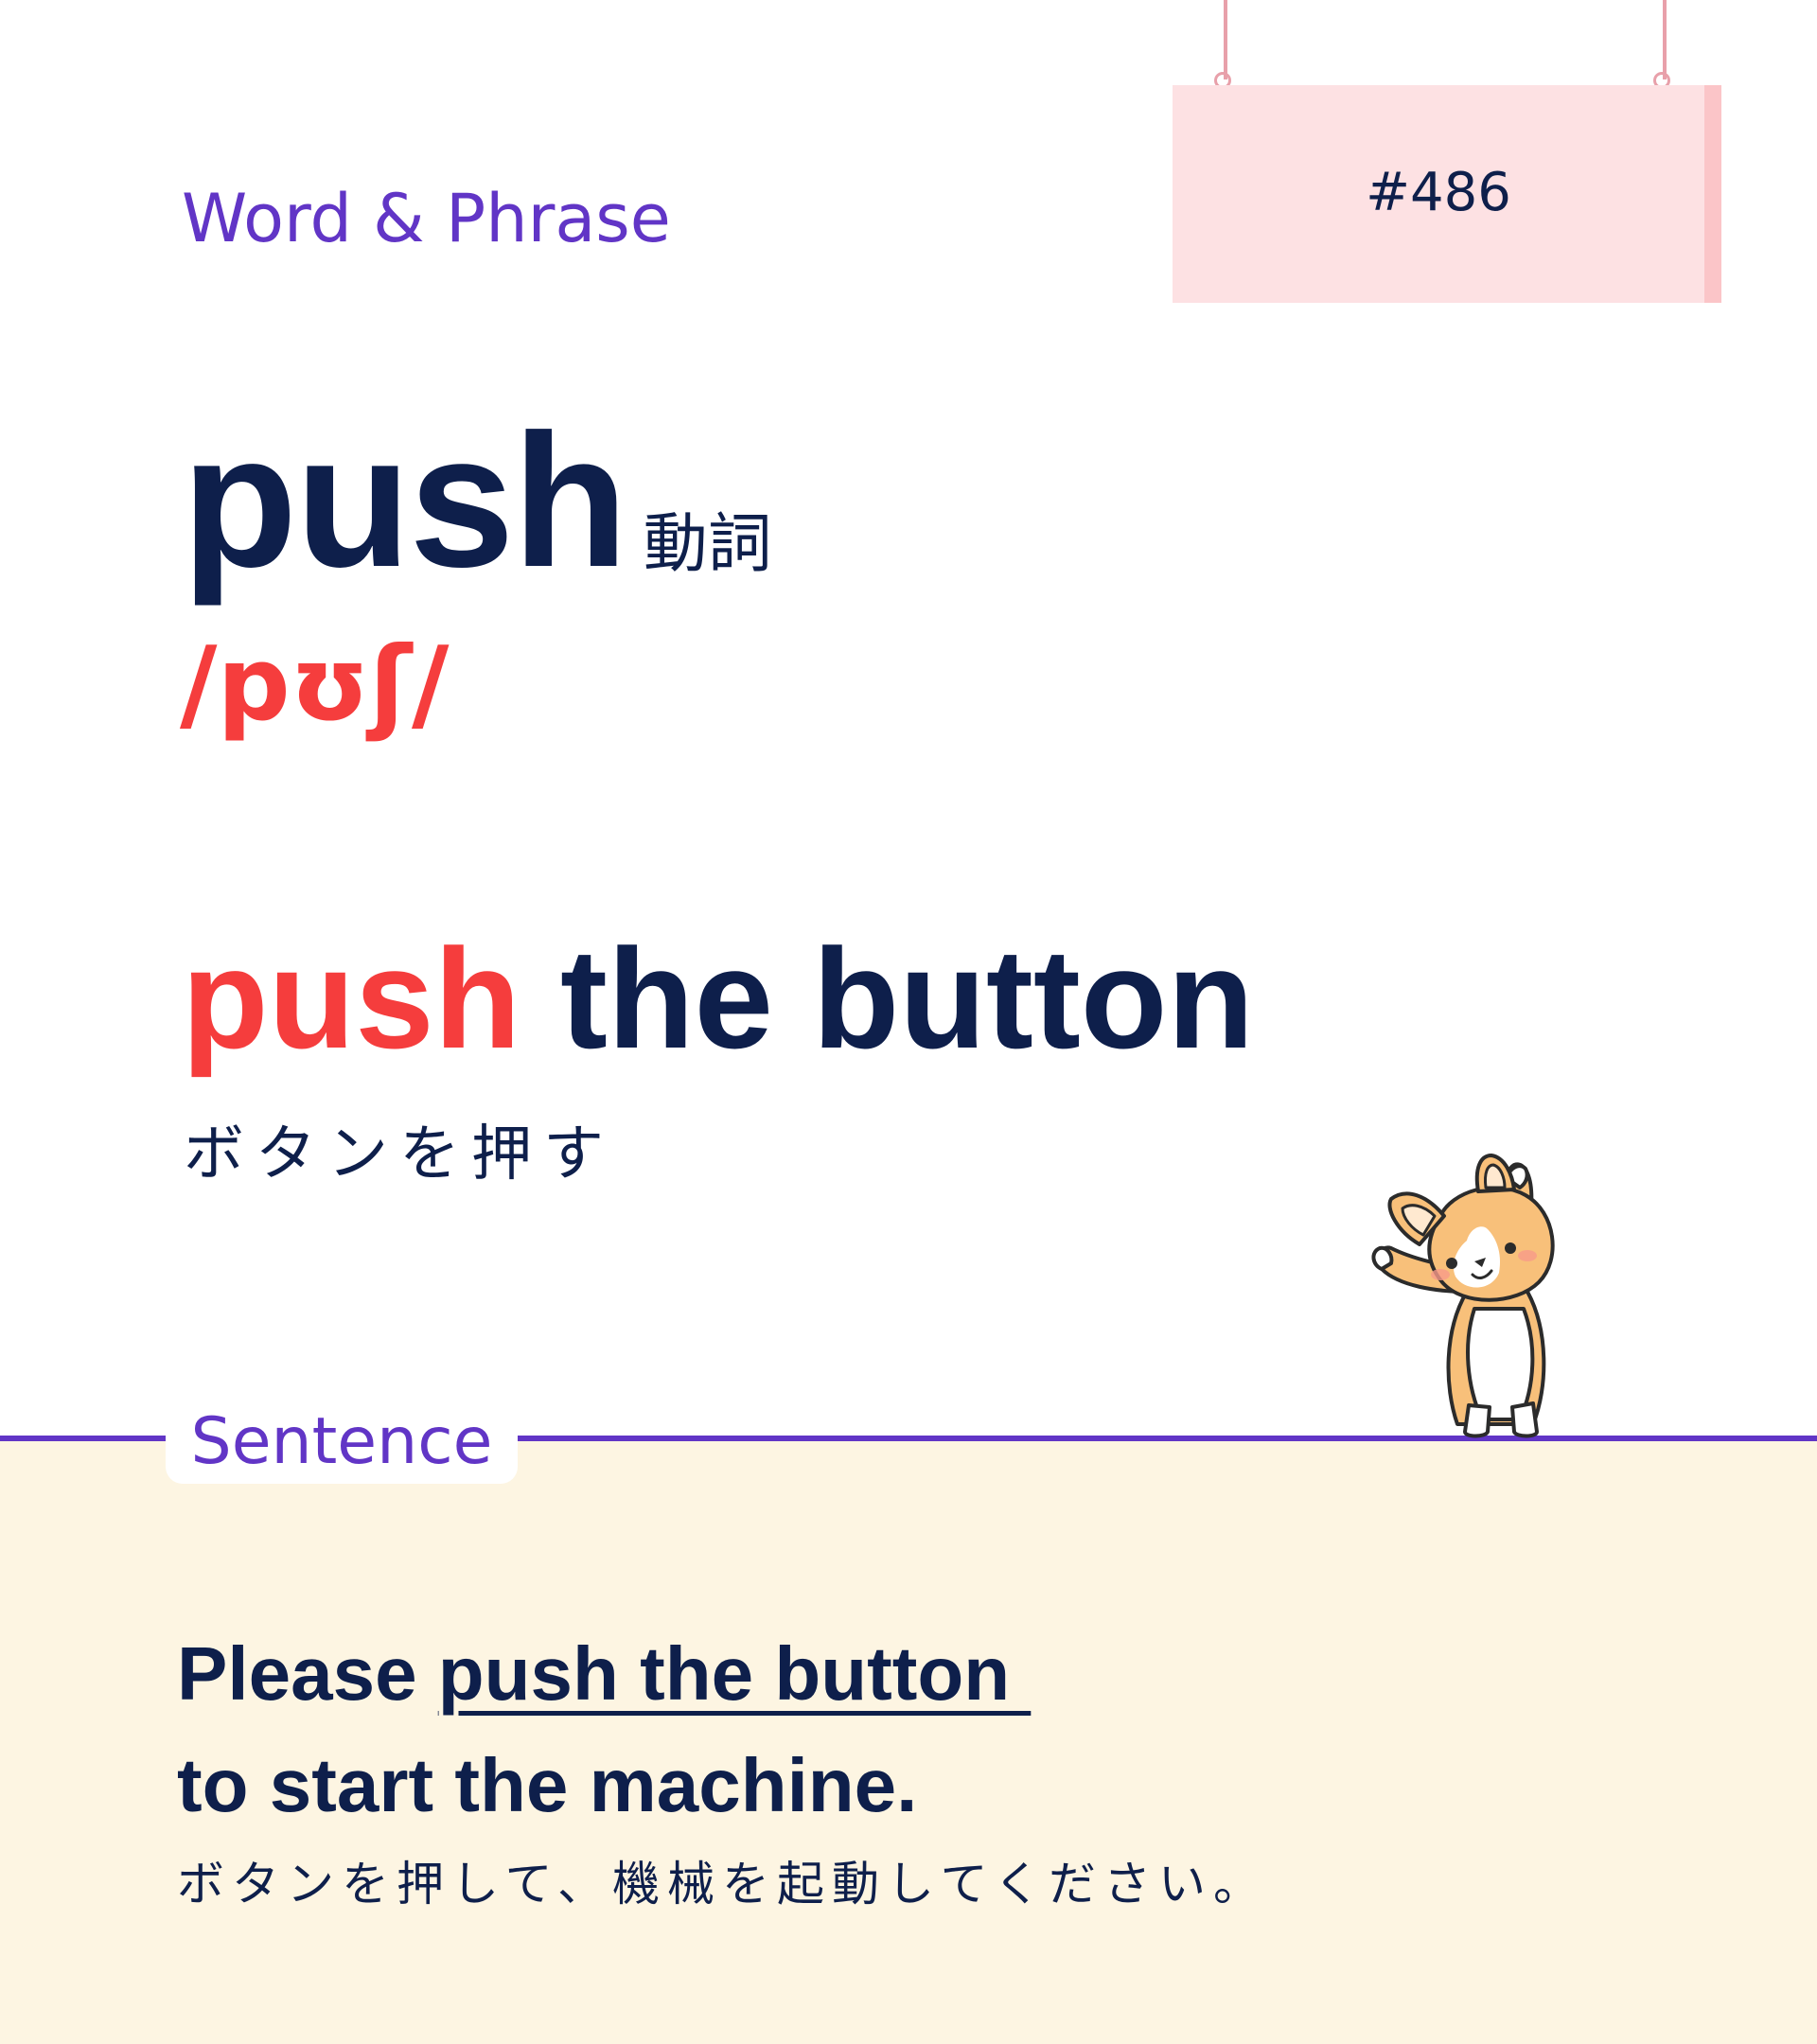  I want to click on sign-string-right, so click(1665, 39).